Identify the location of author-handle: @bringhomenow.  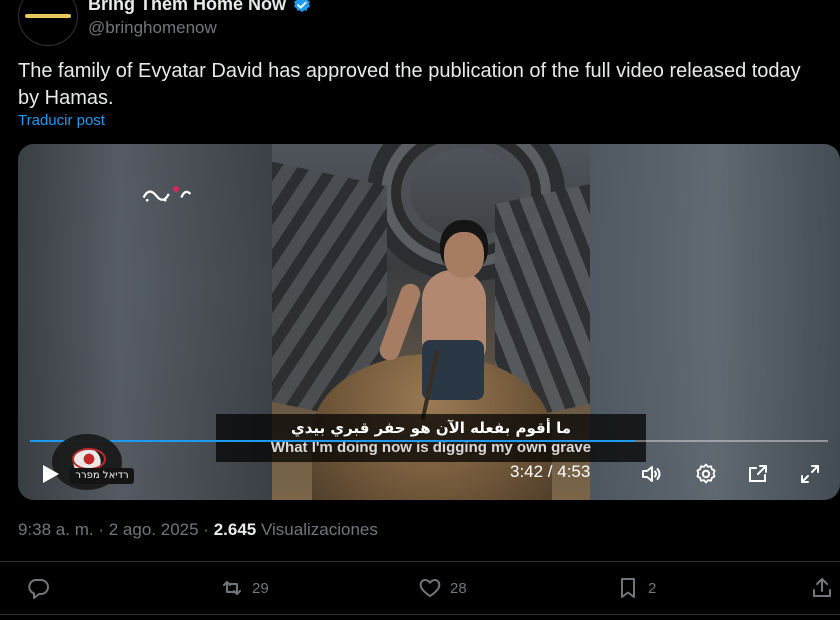
(152, 28).